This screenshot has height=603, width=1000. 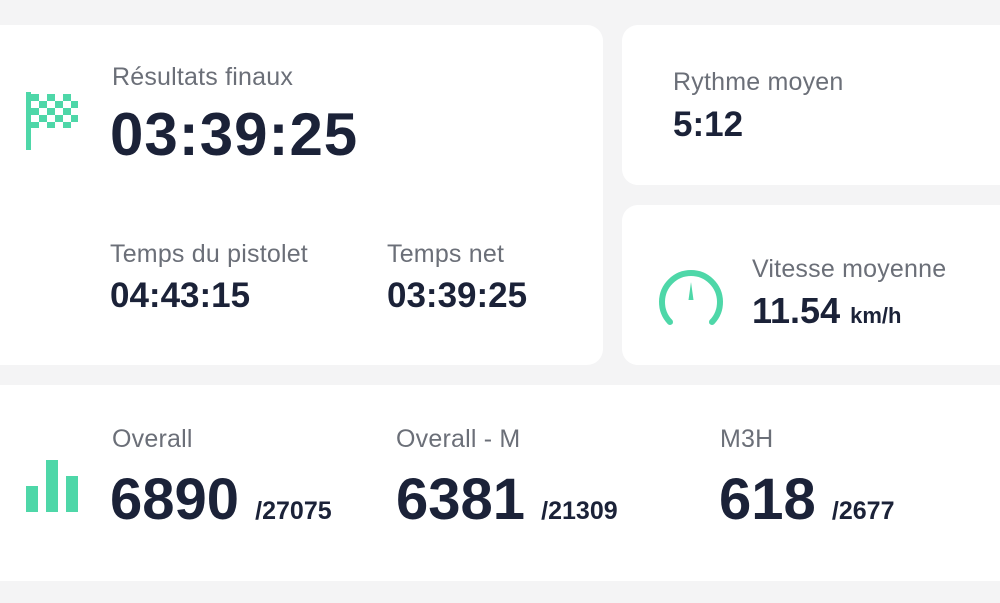 I want to click on speed-label: Vitesse moyenne, so click(x=849, y=269).